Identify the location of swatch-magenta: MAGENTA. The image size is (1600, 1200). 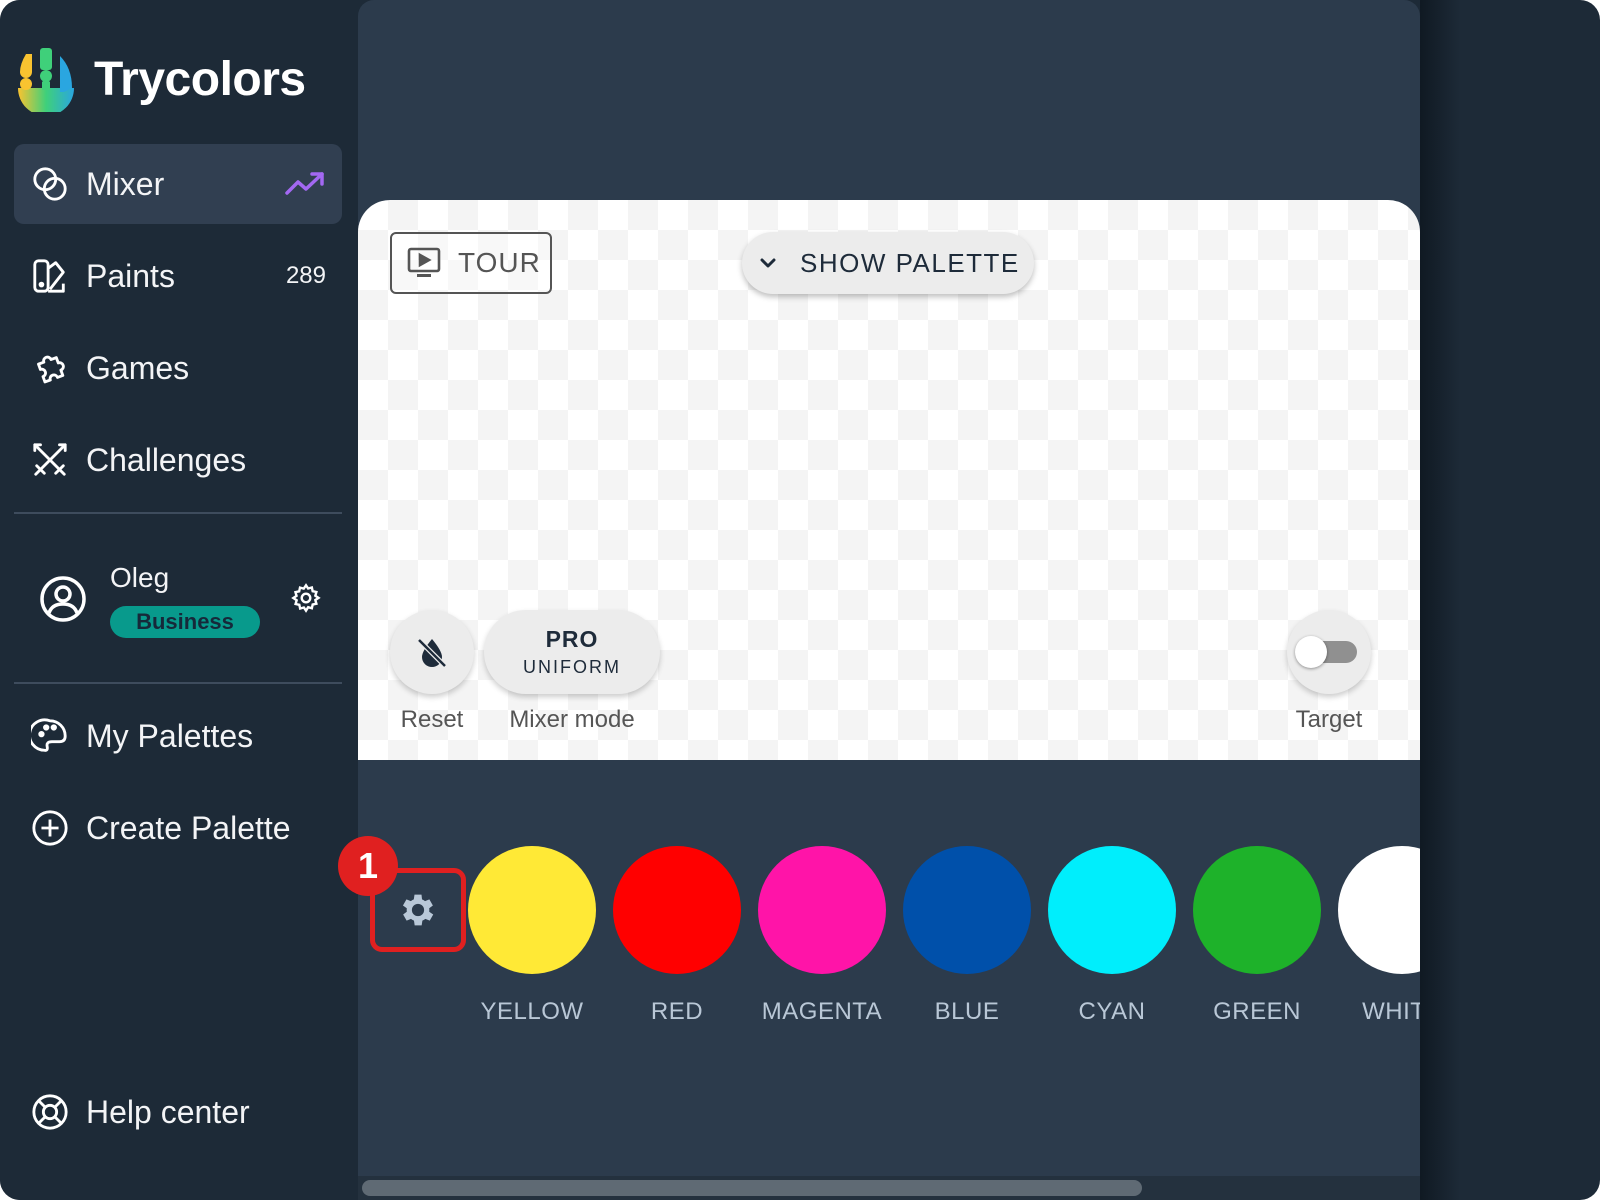
(822, 936).